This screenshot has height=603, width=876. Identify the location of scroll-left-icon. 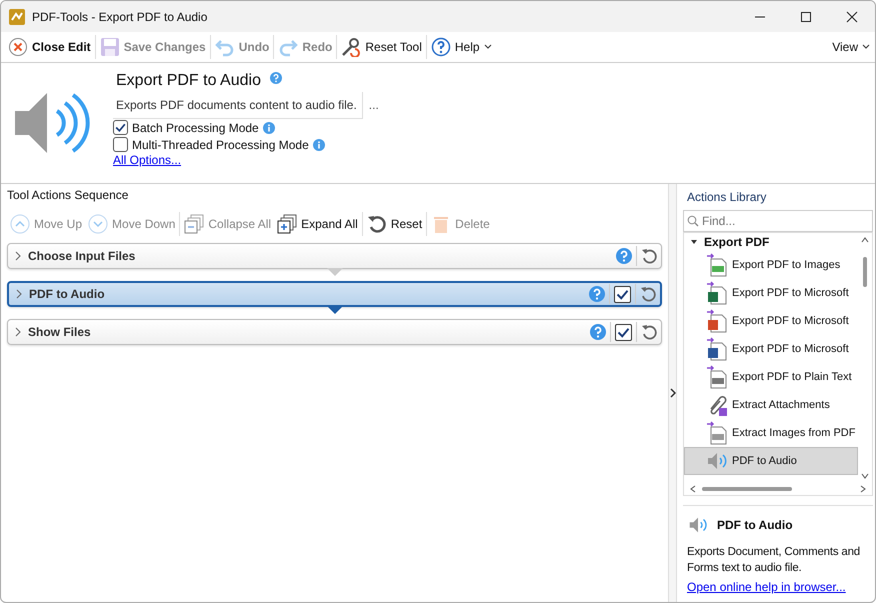
(693, 489).